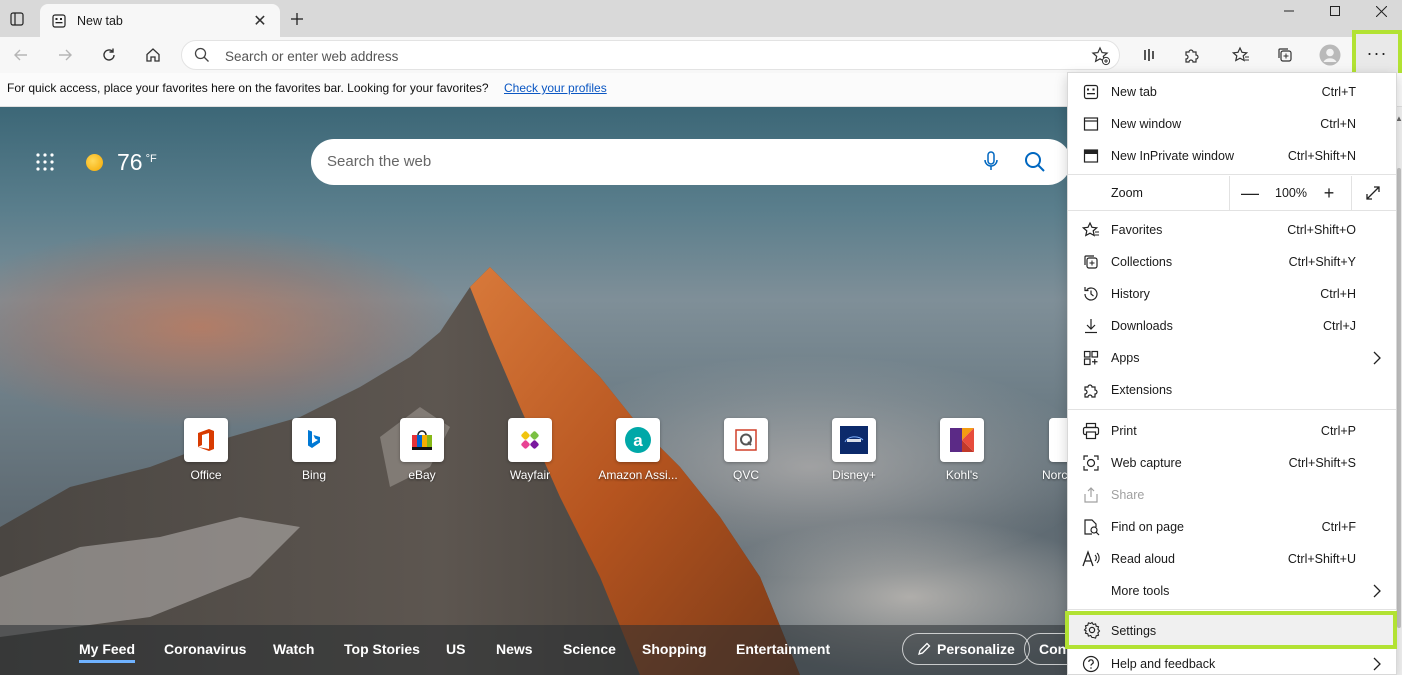 This screenshot has width=1402, height=675. I want to click on menu-item-shortcut: Ctrl+T, so click(1338, 92).